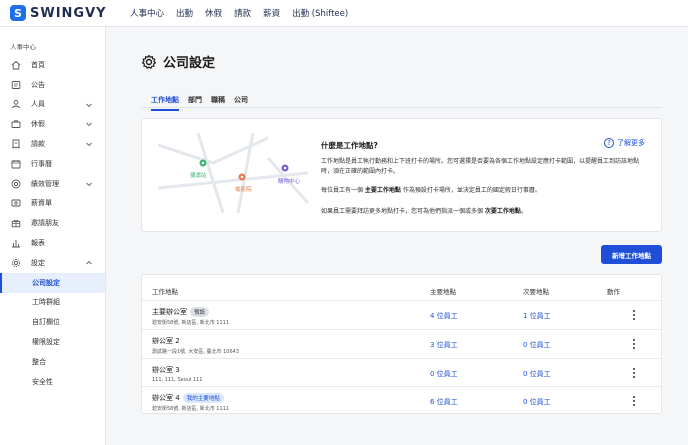 This screenshot has height=445, width=688. I want to click on sidebar-subitem-work-groups: 工時群組, so click(52, 303).